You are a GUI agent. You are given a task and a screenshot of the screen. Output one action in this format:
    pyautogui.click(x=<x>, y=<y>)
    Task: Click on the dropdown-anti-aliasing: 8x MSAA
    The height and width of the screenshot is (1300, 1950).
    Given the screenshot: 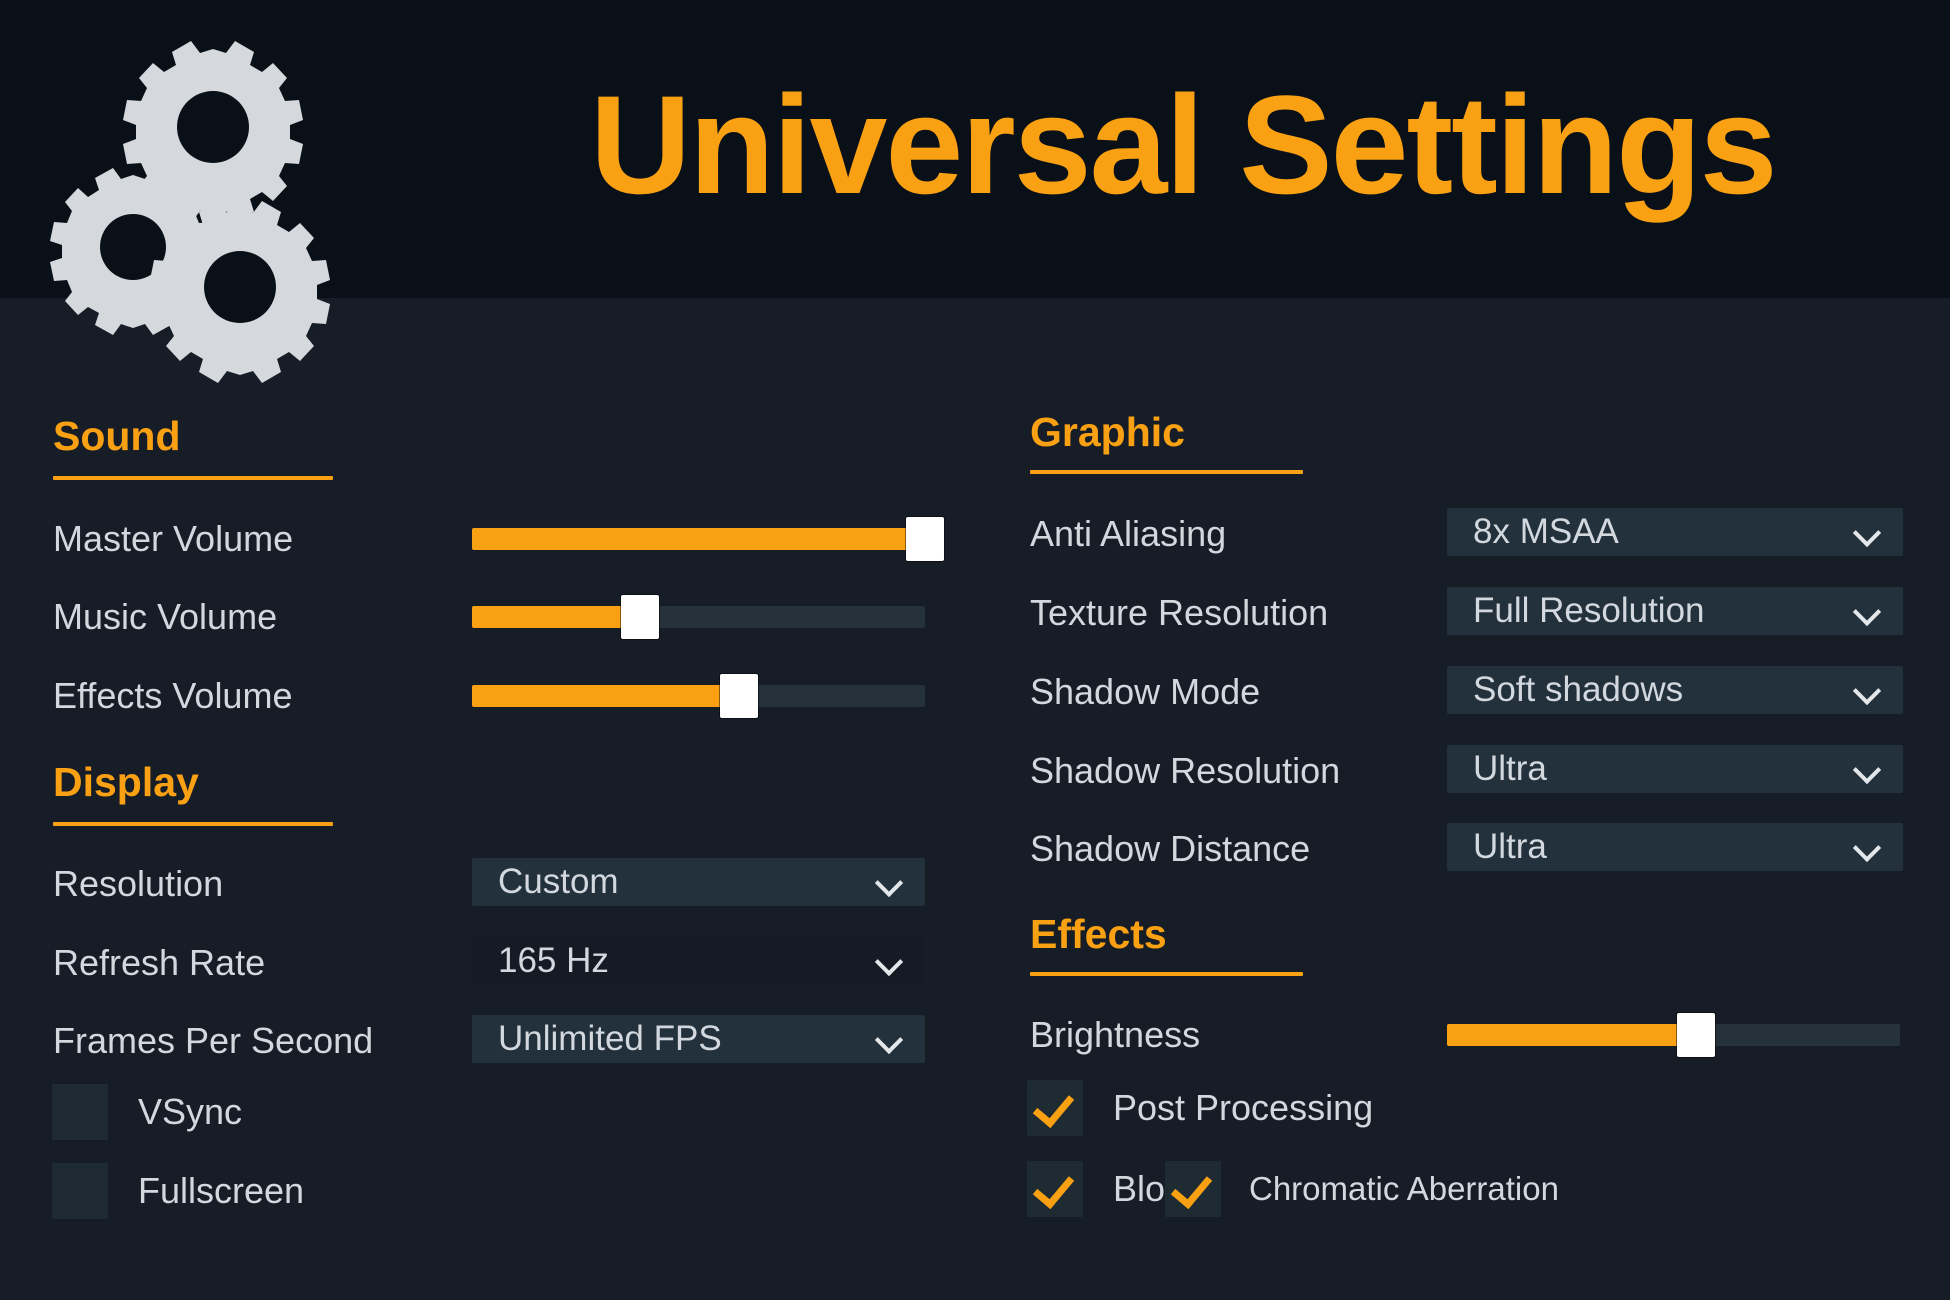 What is the action you would take?
    pyautogui.click(x=1675, y=532)
    